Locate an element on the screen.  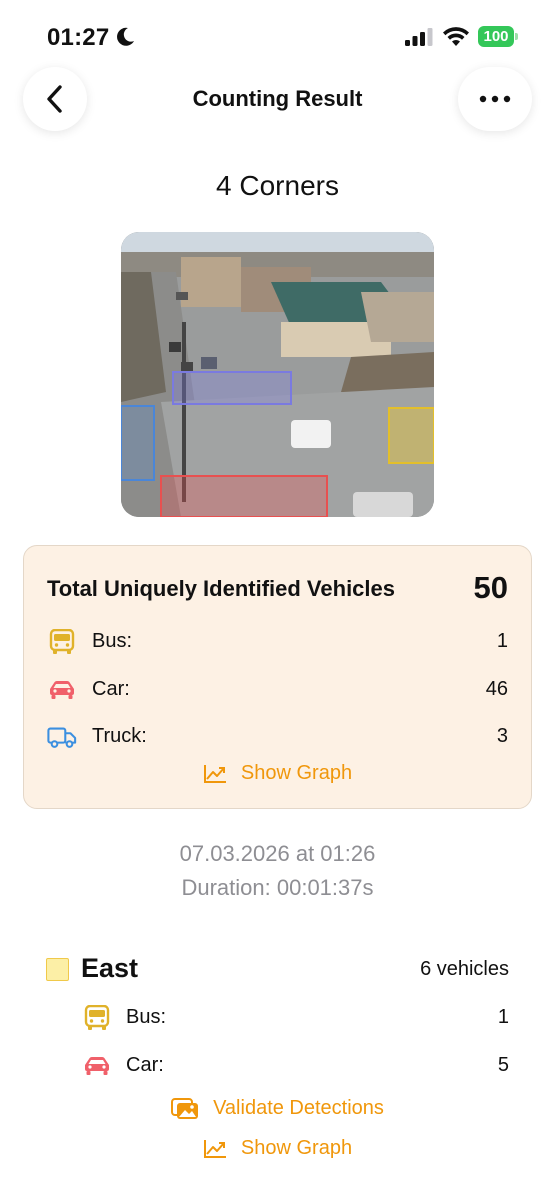
photos-icon is located at coordinates (185, 1108).